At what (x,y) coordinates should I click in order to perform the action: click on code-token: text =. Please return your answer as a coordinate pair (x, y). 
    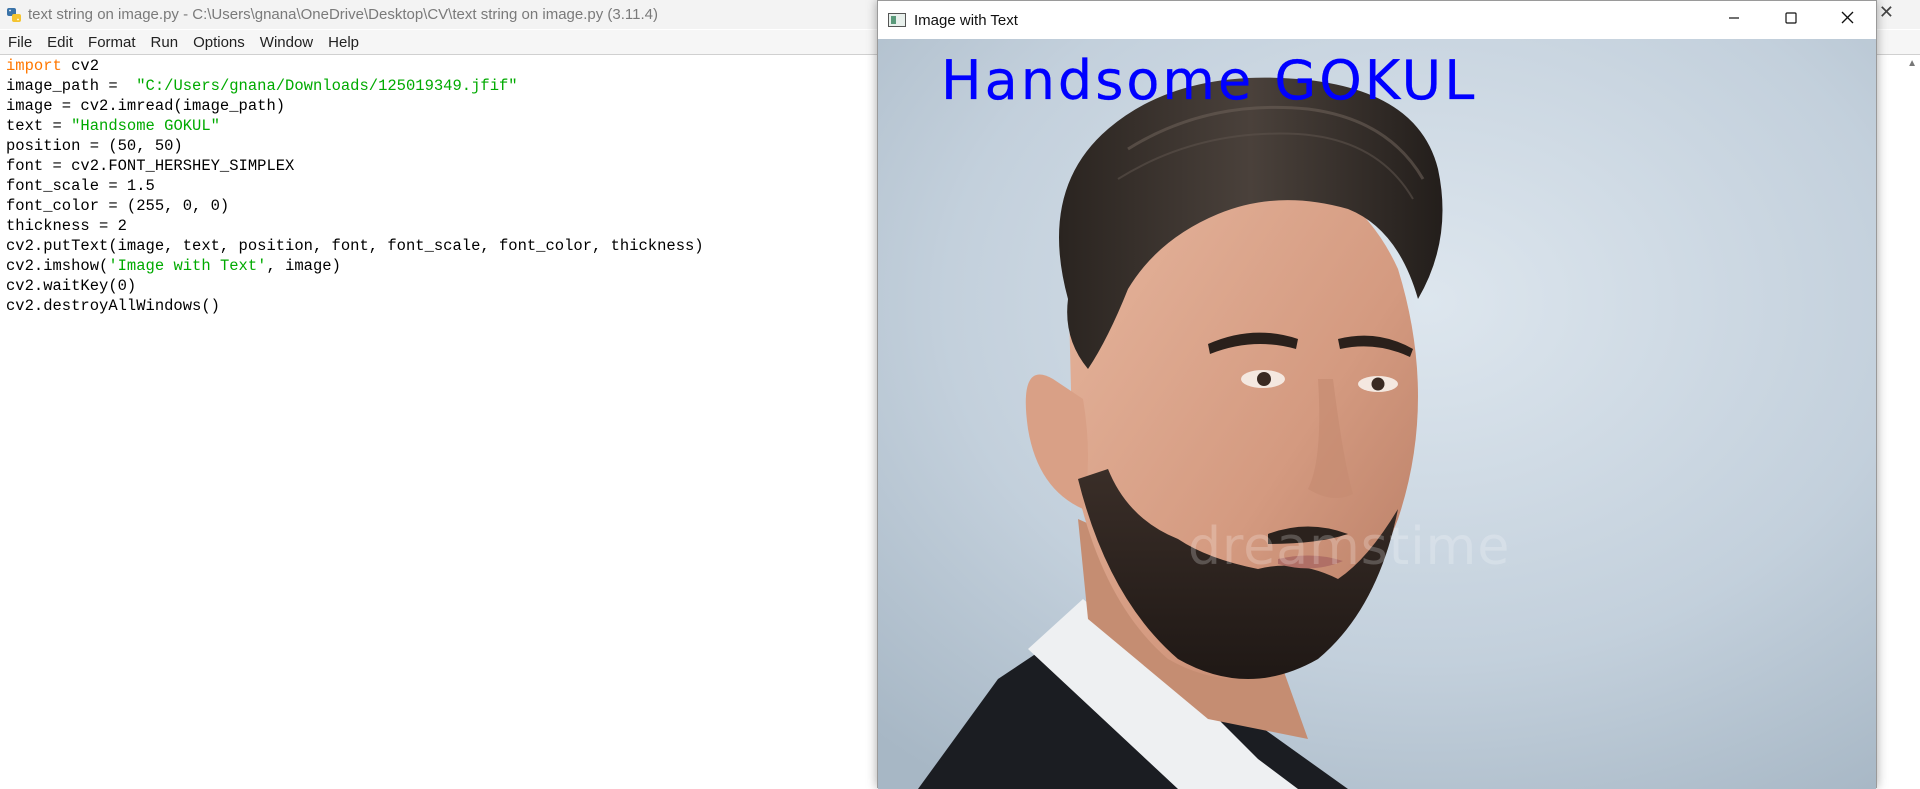
    Looking at the image, I should click on (39, 126).